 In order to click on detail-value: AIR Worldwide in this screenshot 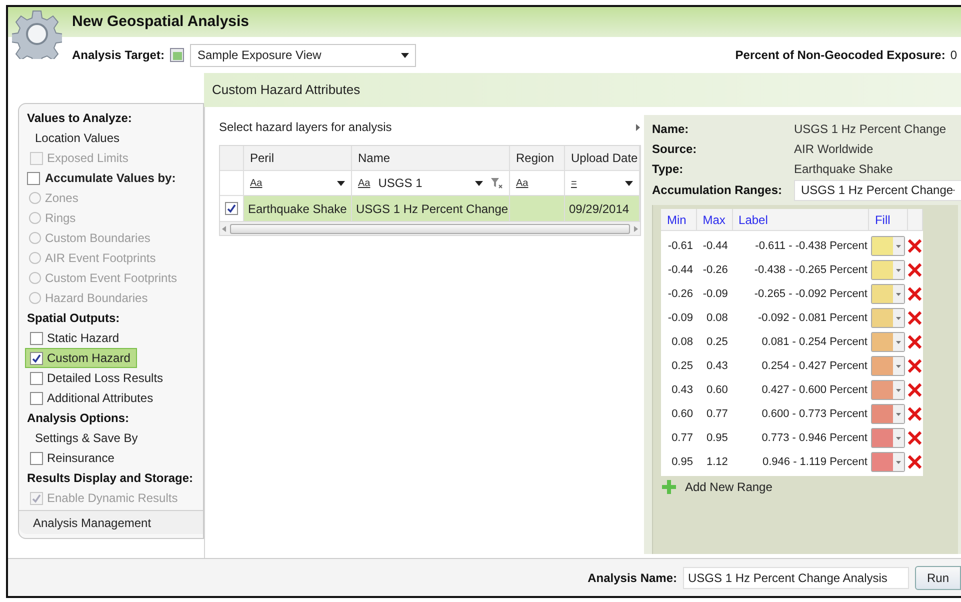, I will do `click(834, 149)`.